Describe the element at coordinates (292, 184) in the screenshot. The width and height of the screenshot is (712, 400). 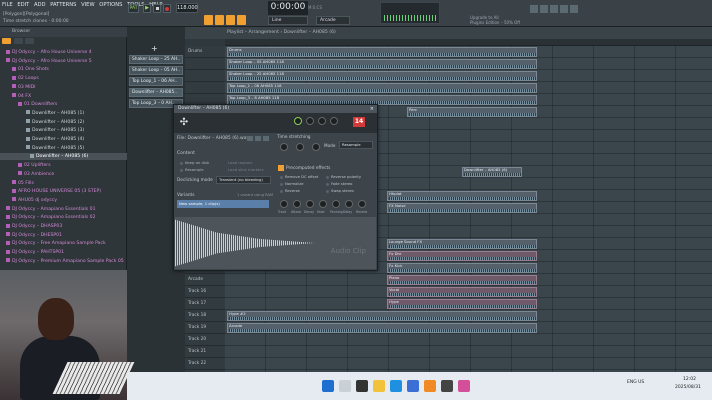
I see `normalize-option: Normalize` at that location.